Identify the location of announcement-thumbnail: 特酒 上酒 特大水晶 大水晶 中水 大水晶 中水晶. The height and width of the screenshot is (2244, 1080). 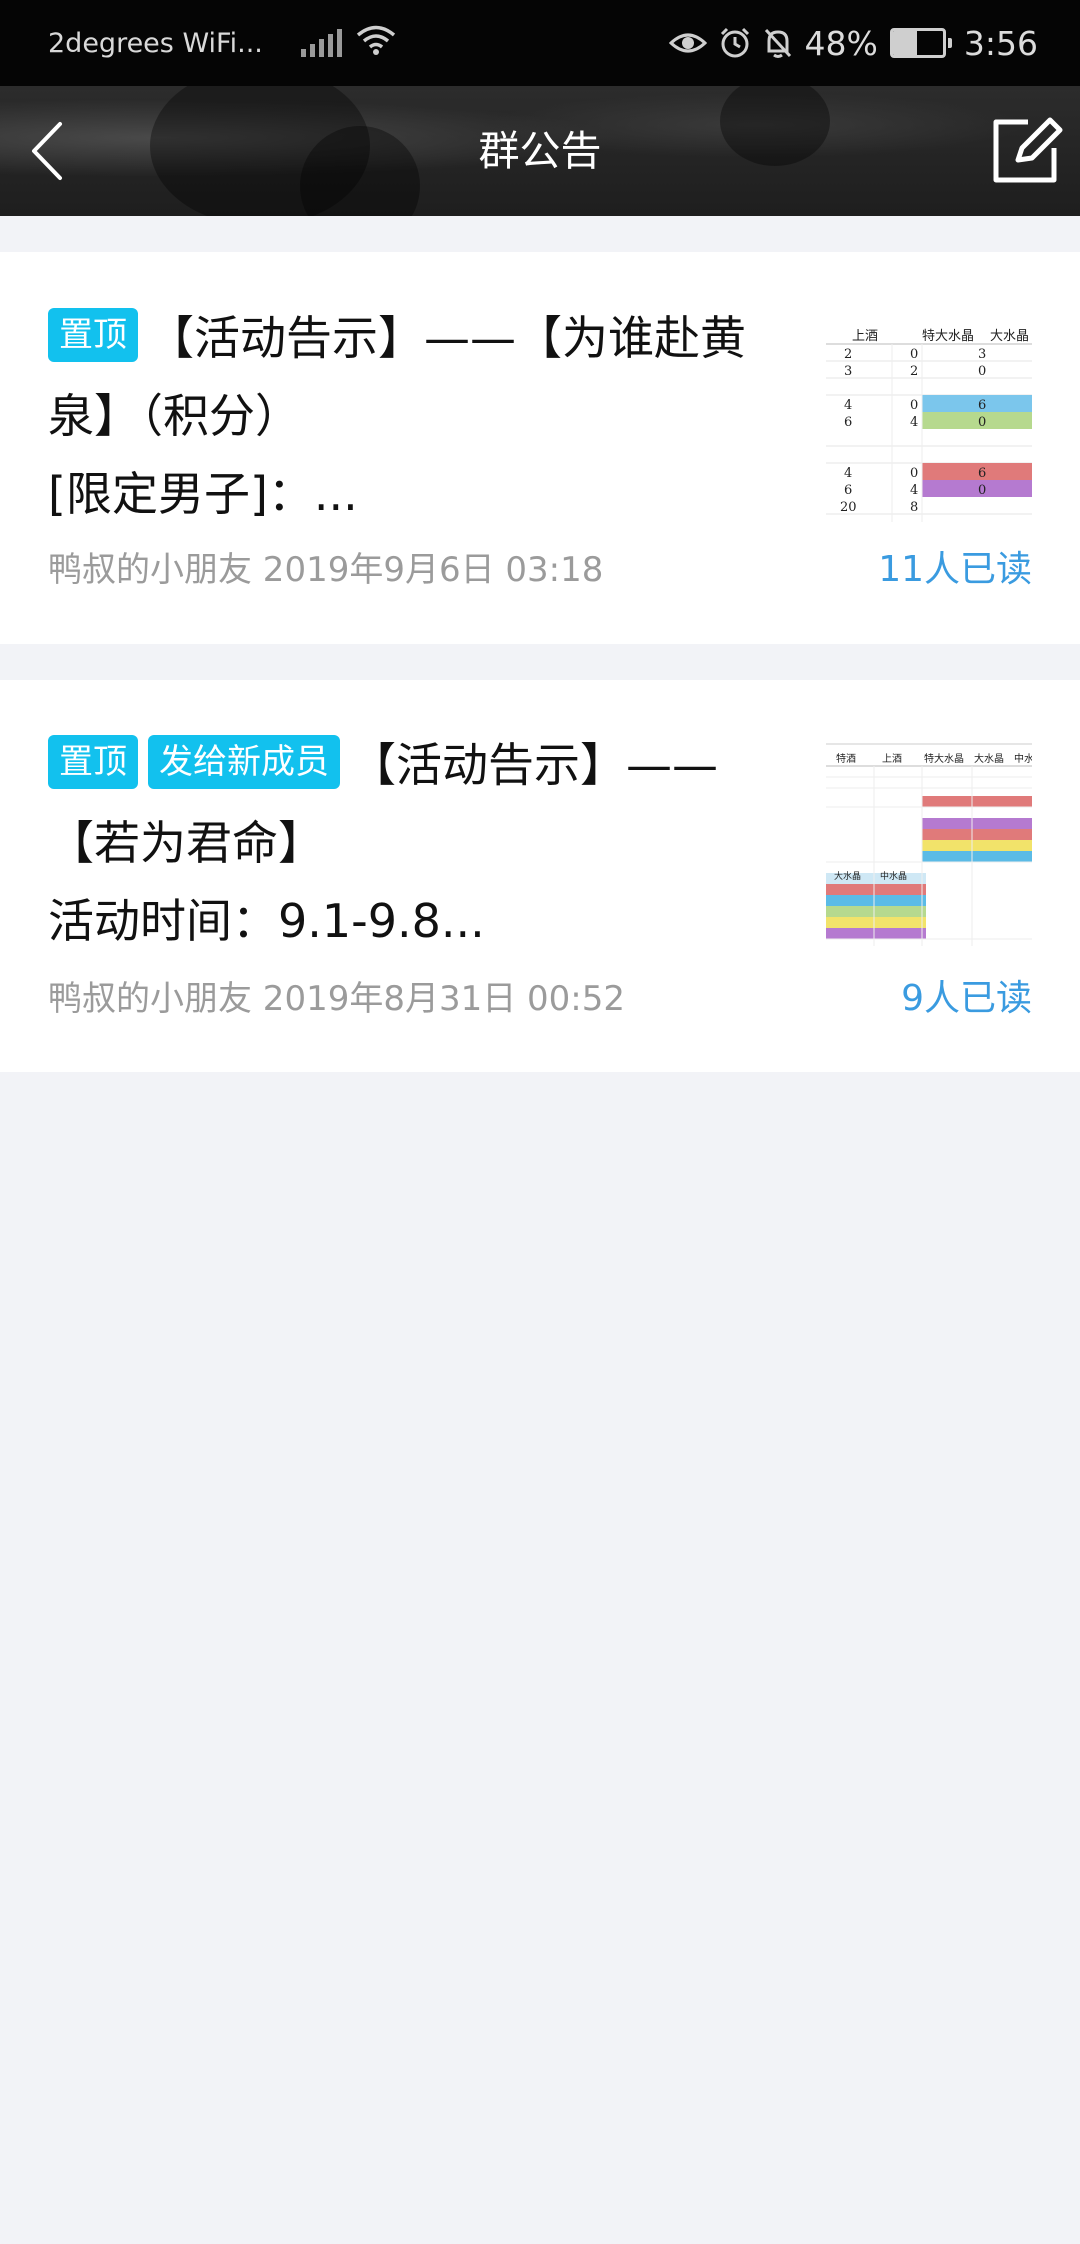
(929, 843).